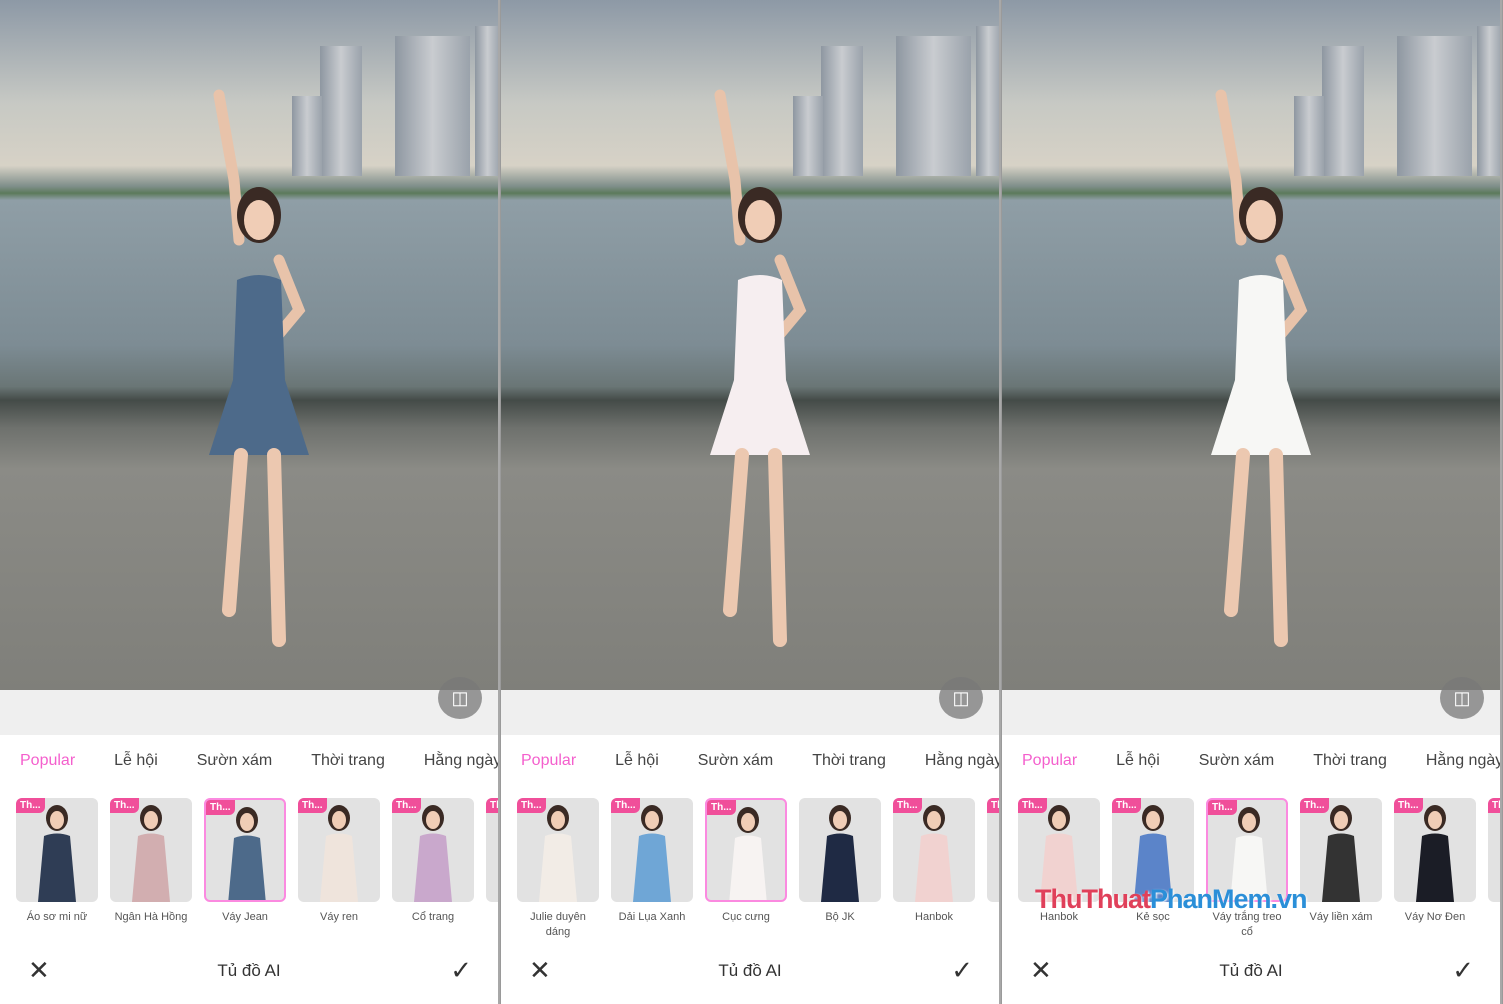  What do you see at coordinates (433, 917) in the screenshot?
I see `outfit-label: Cổ trang` at bounding box center [433, 917].